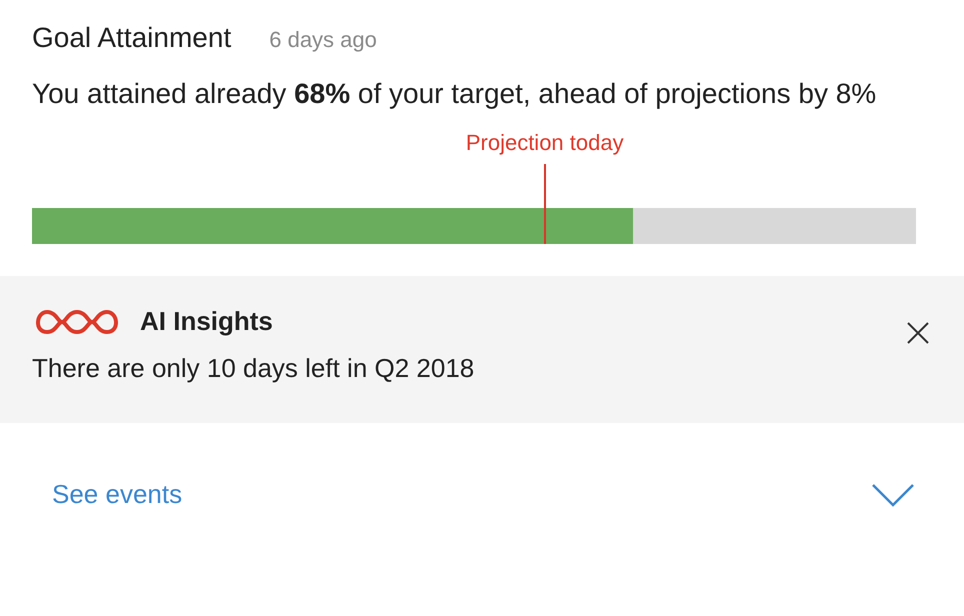  Describe the element at coordinates (206, 321) in the screenshot. I see `insights-title: AI Insights` at that location.